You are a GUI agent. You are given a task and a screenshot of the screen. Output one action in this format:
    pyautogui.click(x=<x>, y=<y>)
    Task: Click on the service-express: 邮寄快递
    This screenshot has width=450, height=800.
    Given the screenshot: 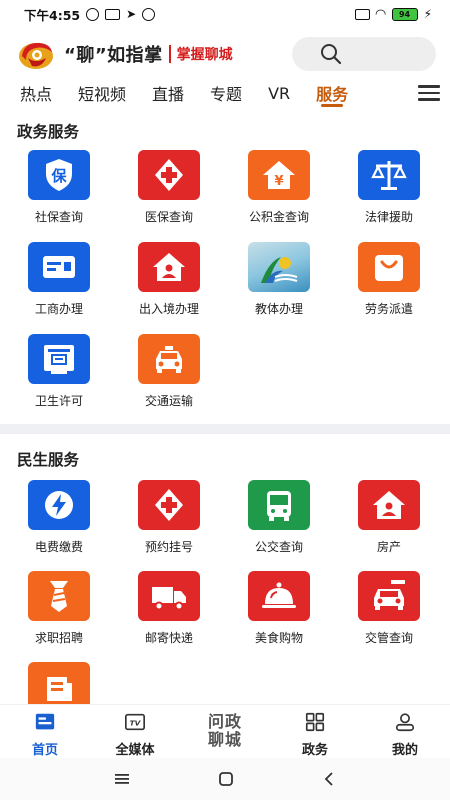 What is the action you would take?
    pyautogui.click(x=169, y=615)
    